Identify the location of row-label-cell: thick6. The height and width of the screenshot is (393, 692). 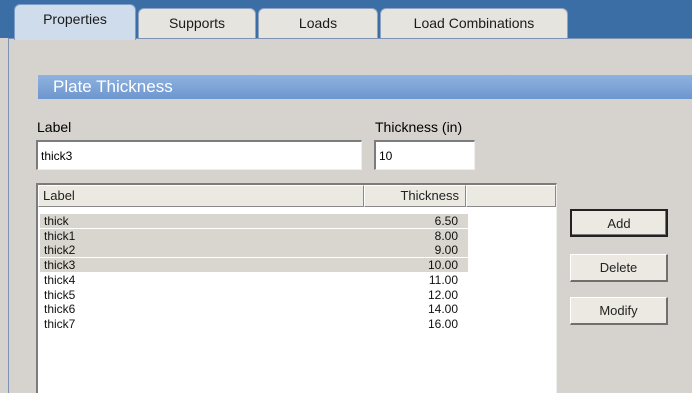
(60, 309).